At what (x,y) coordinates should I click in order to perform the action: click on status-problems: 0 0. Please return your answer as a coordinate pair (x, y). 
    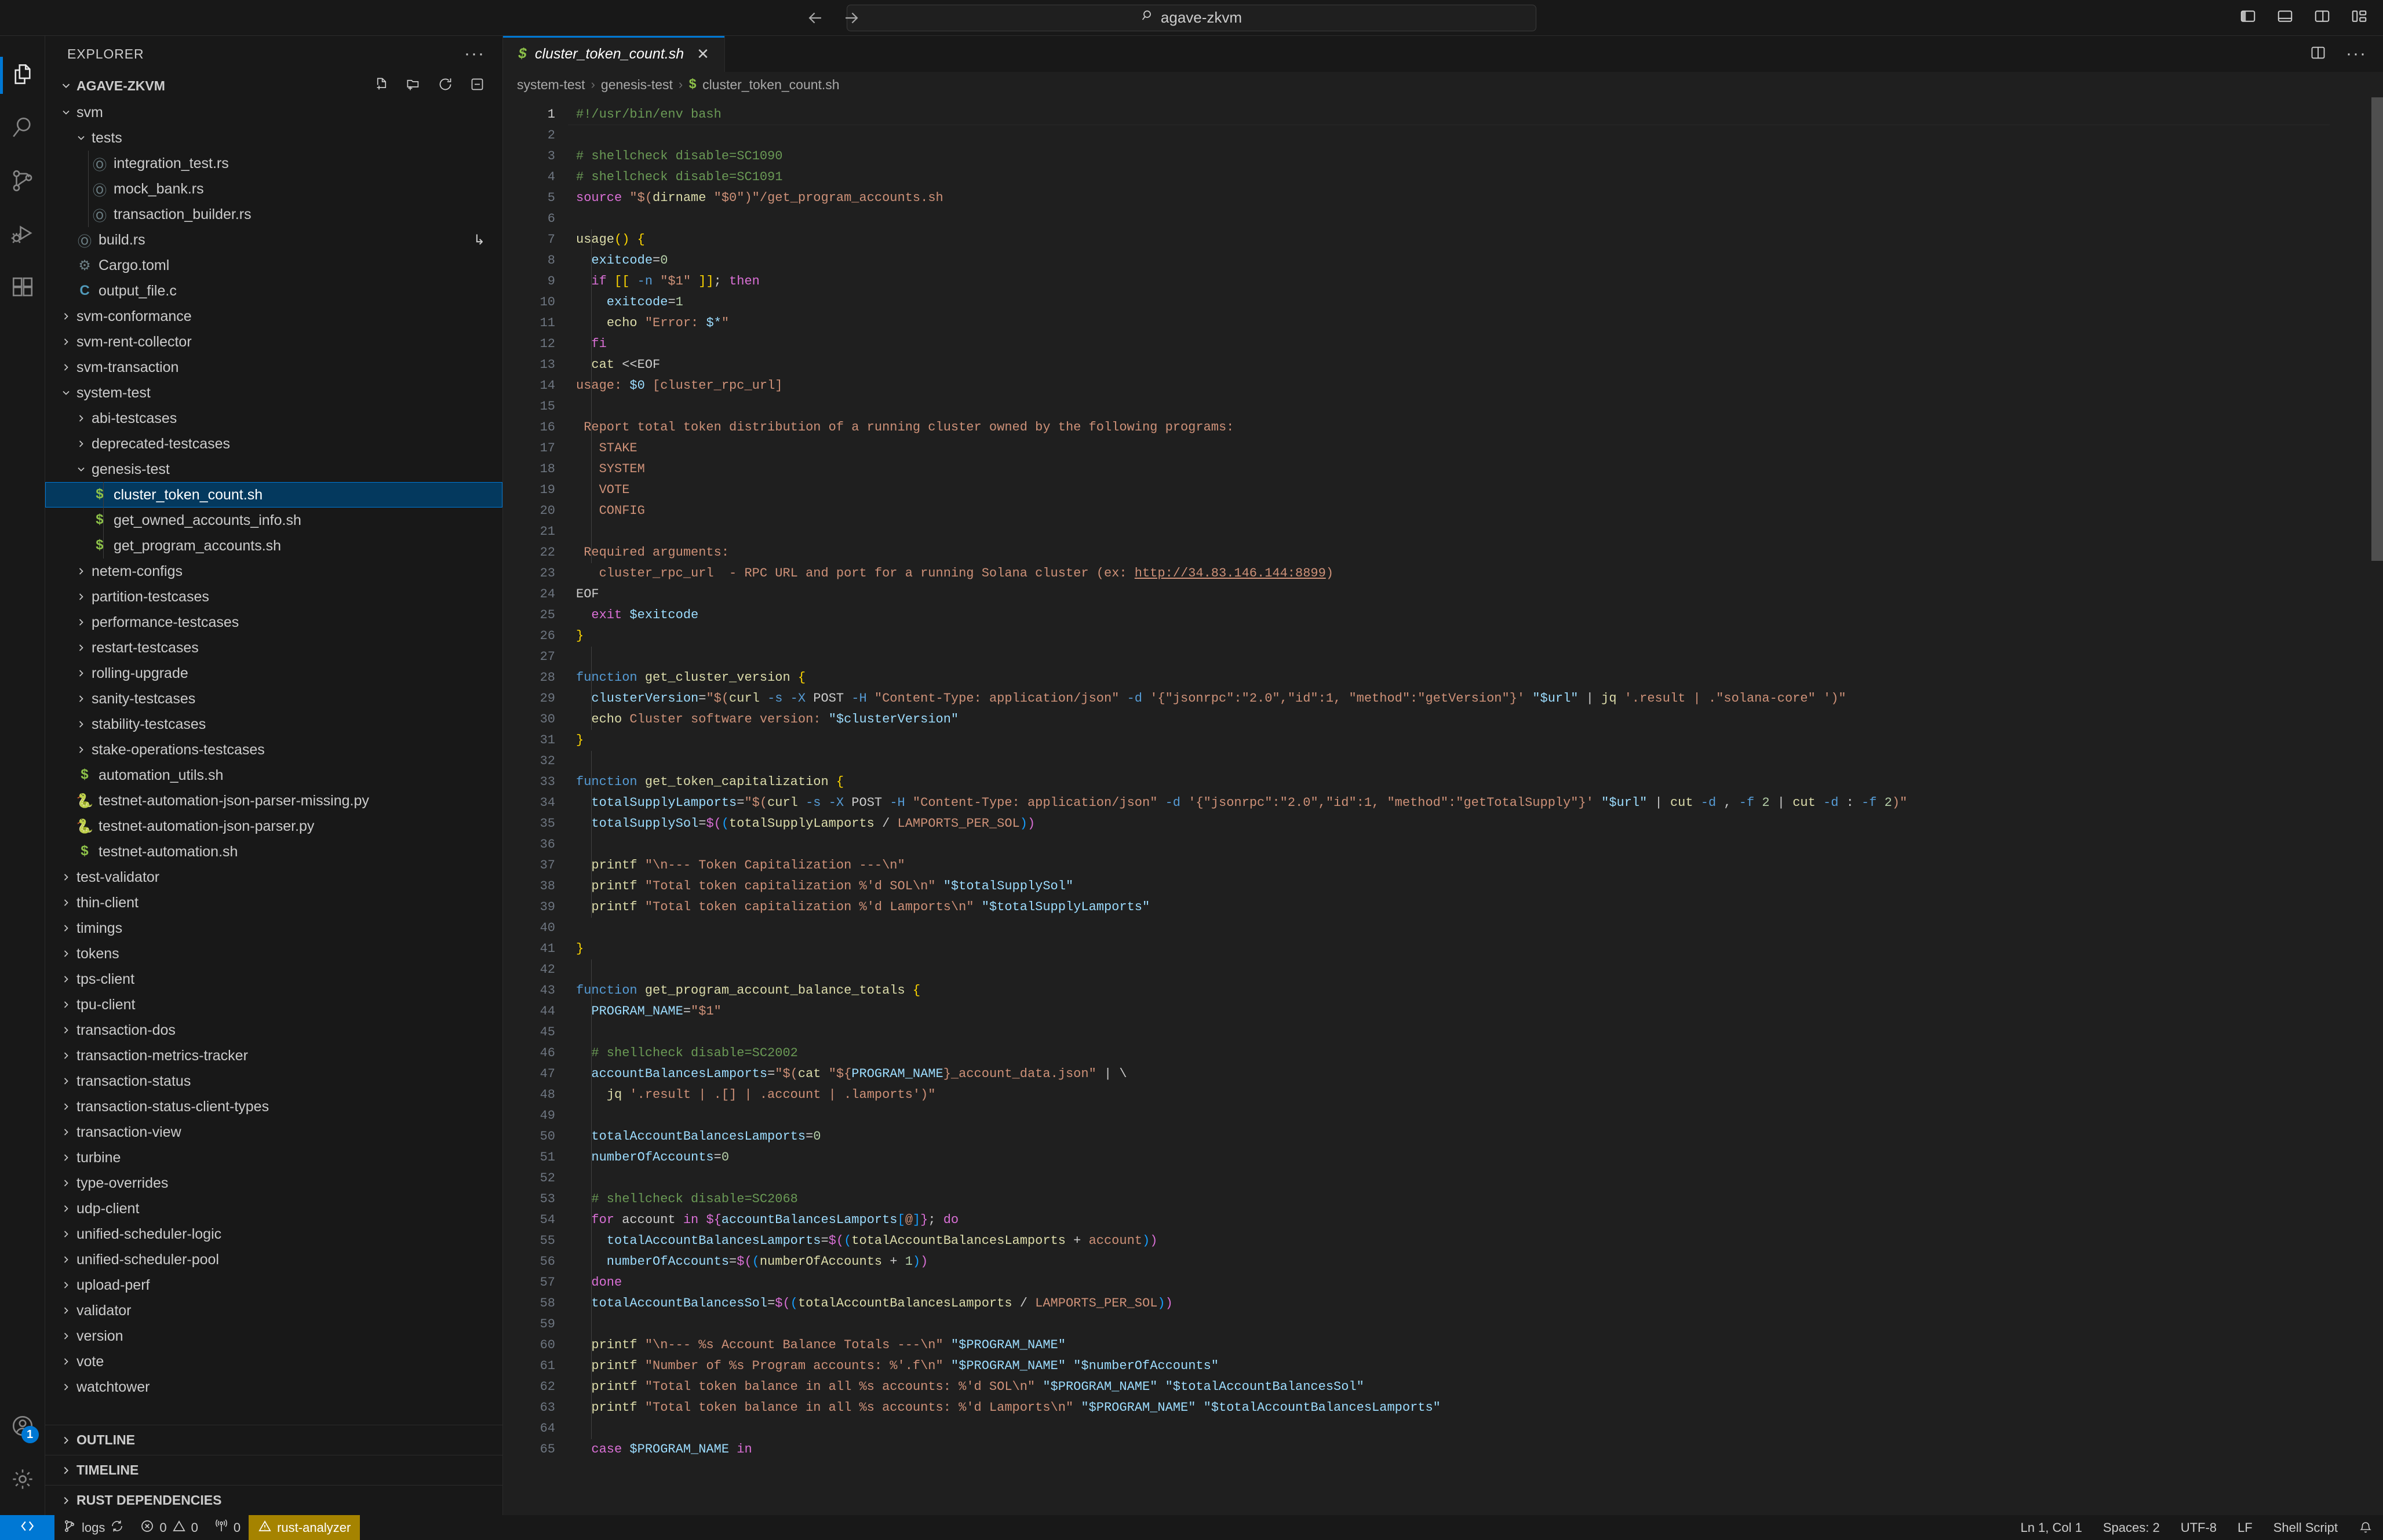
    Looking at the image, I should click on (169, 1527).